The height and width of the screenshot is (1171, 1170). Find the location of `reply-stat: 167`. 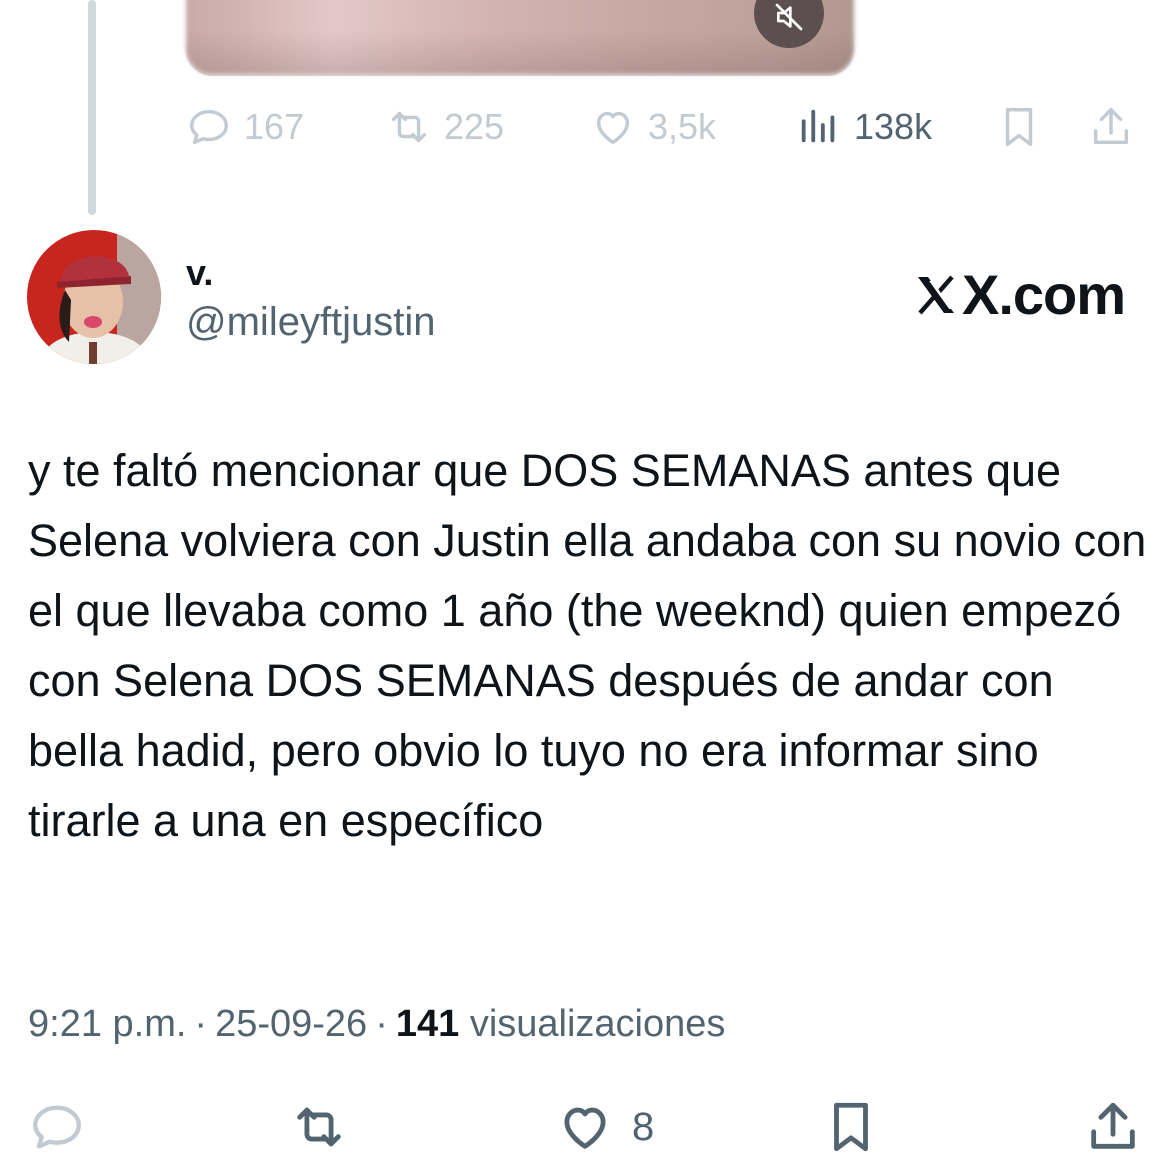

reply-stat: 167 is located at coordinates (245, 127).